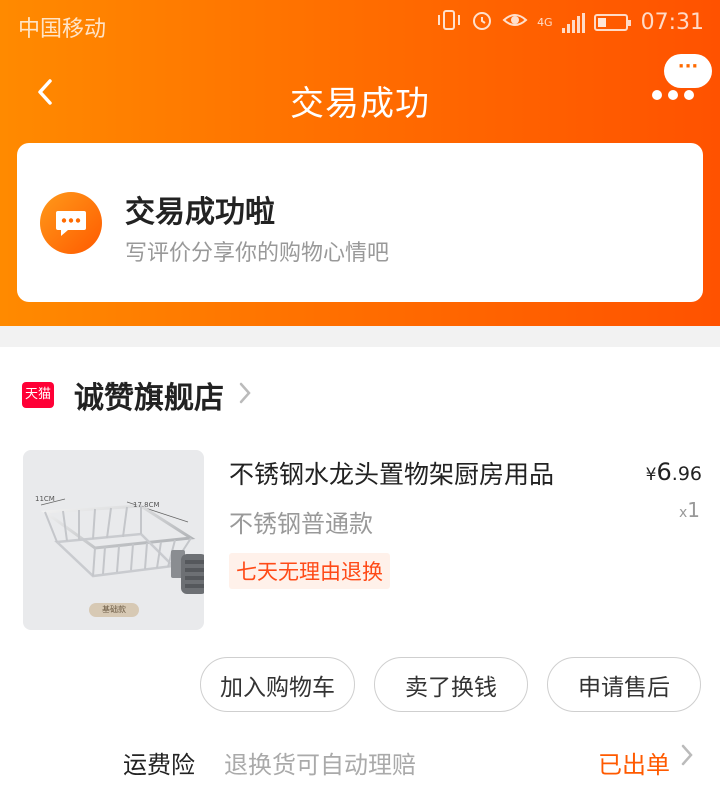 The image size is (720, 802). What do you see at coordinates (149, 398) in the screenshot?
I see `shop-name: 诚赞旗舰店` at bounding box center [149, 398].